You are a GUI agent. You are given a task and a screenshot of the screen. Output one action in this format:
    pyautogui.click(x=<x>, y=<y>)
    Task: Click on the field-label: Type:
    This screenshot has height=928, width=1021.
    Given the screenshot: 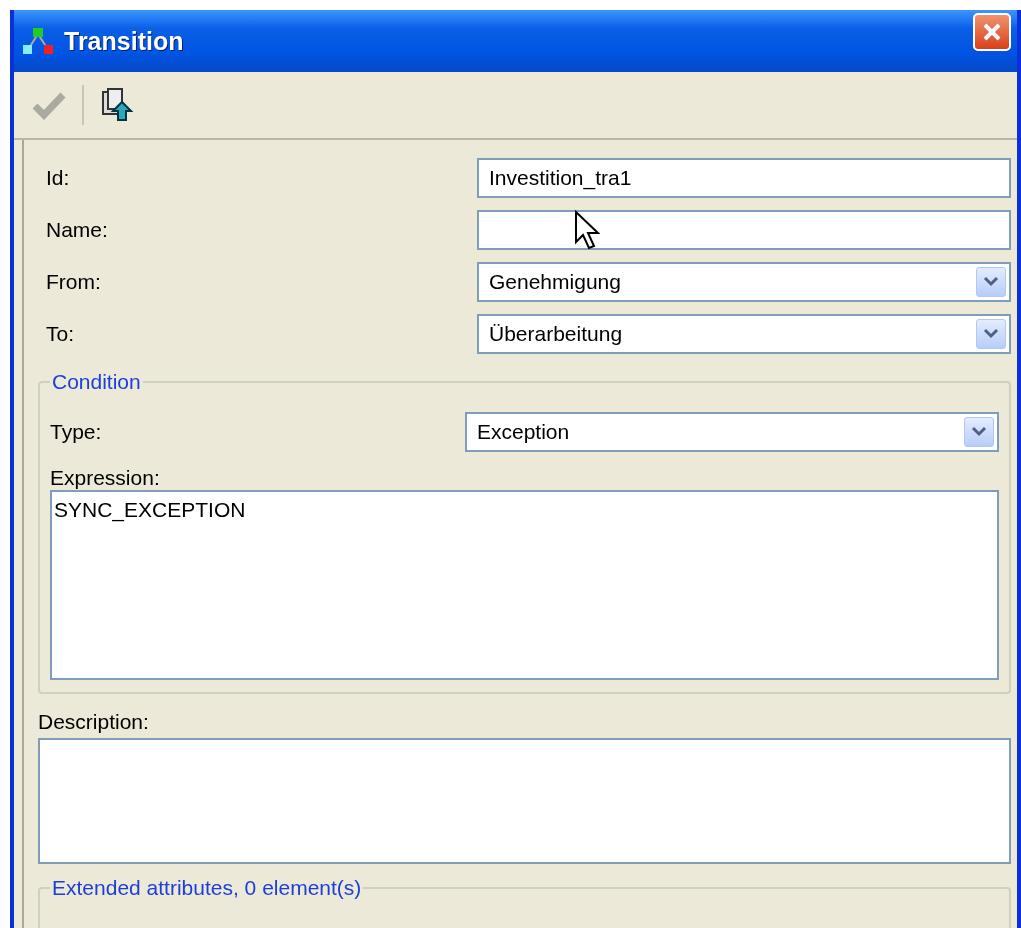 What is the action you would take?
    pyautogui.click(x=76, y=432)
    